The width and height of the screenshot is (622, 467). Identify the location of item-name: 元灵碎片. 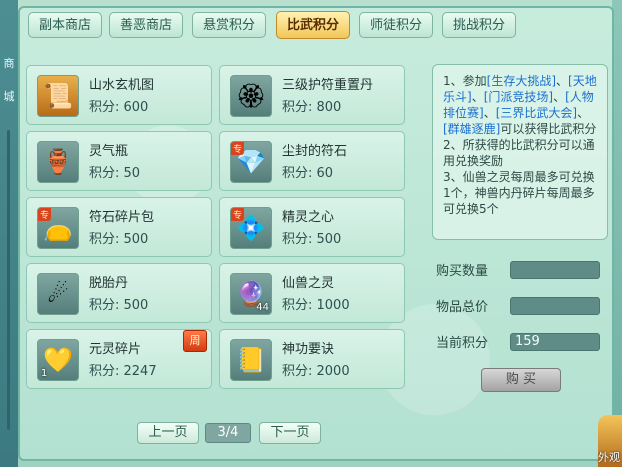
(115, 349).